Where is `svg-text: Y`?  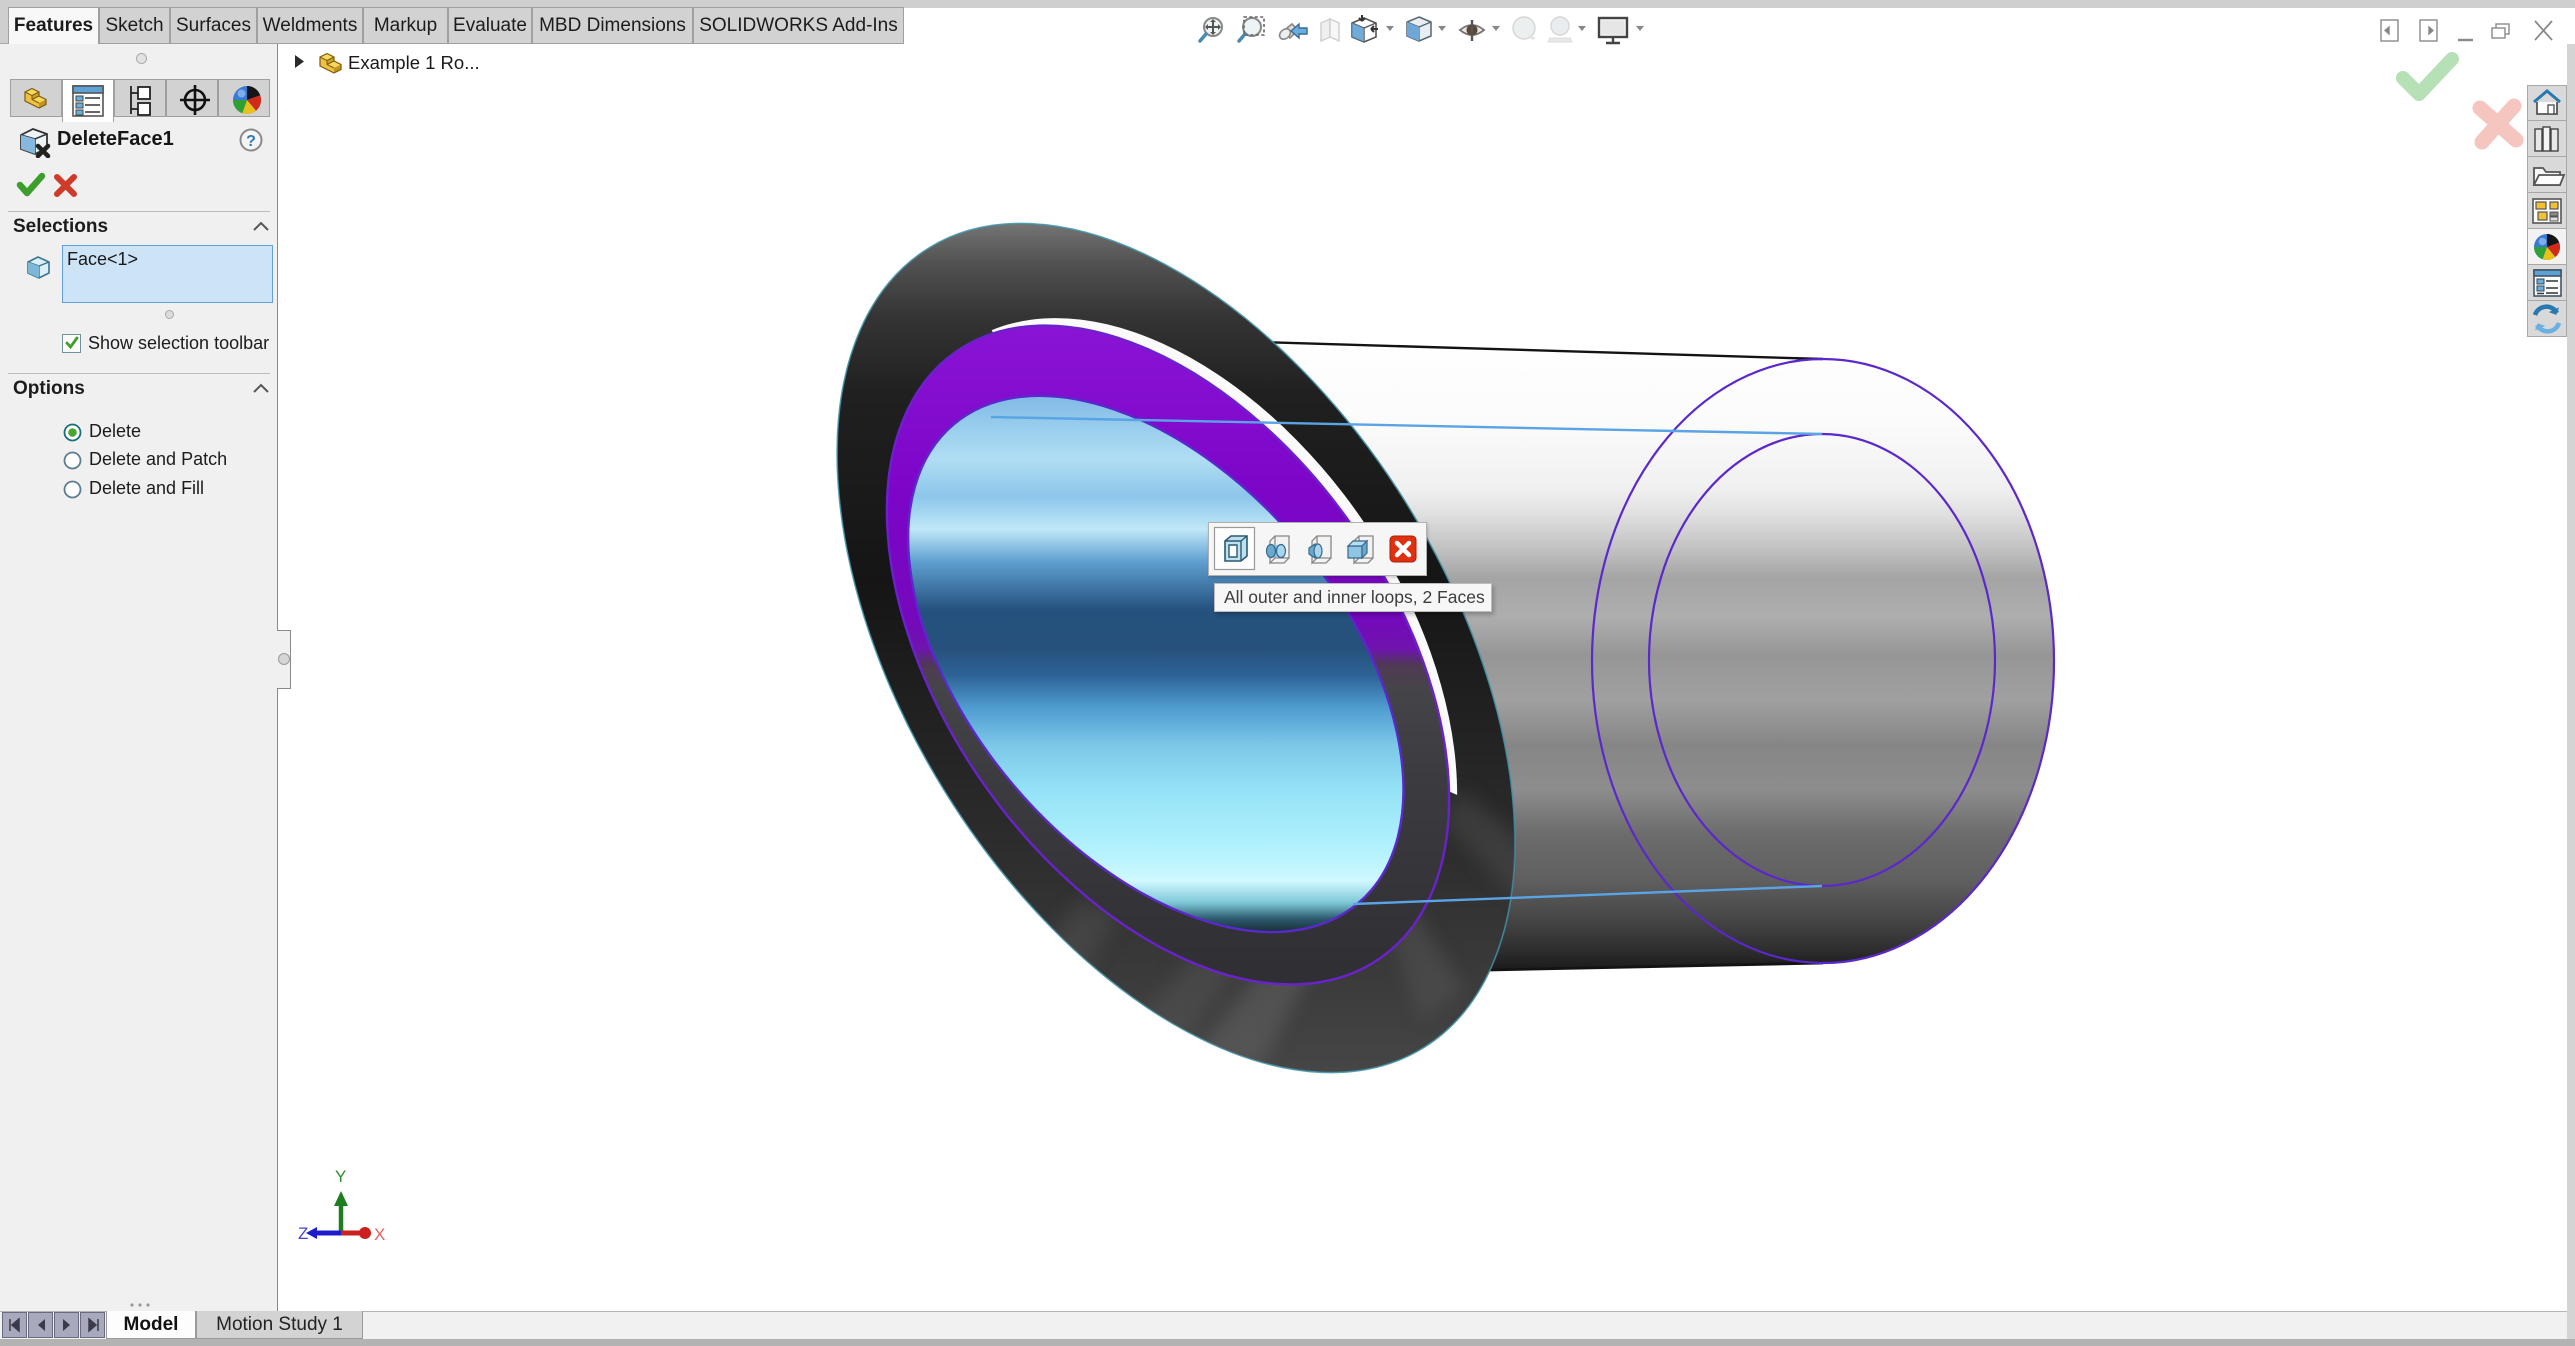
svg-text: Y is located at coordinates (340, 1176).